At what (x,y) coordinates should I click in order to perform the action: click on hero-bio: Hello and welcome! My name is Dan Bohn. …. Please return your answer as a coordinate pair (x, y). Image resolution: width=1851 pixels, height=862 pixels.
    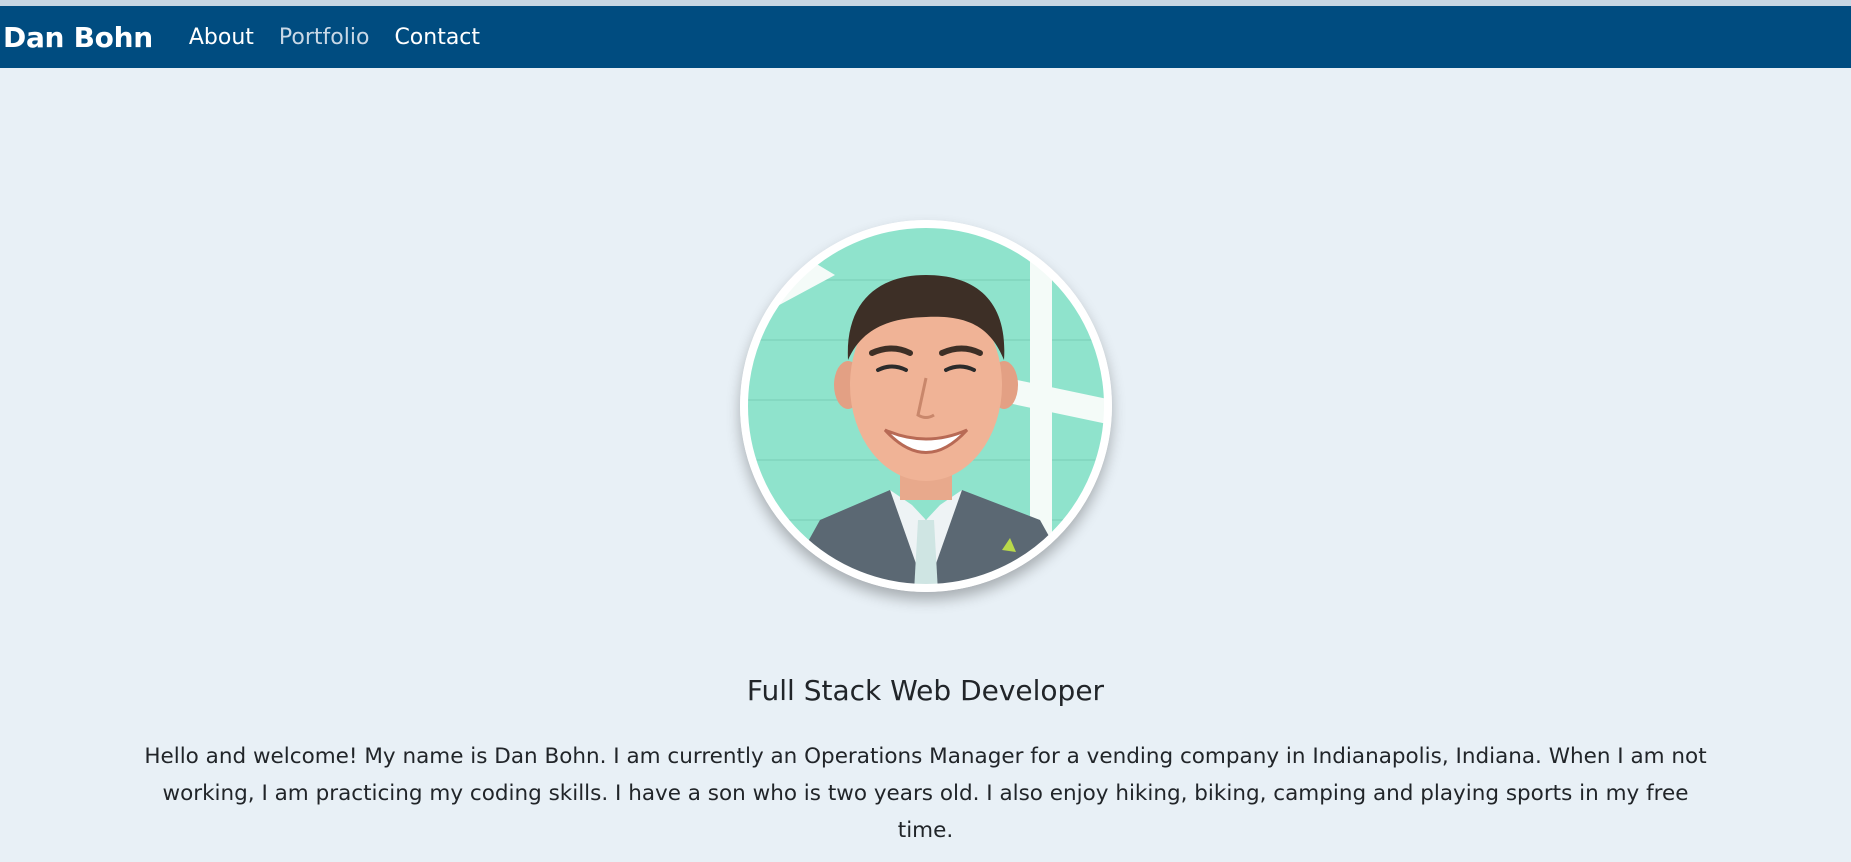
    Looking at the image, I should click on (925, 793).